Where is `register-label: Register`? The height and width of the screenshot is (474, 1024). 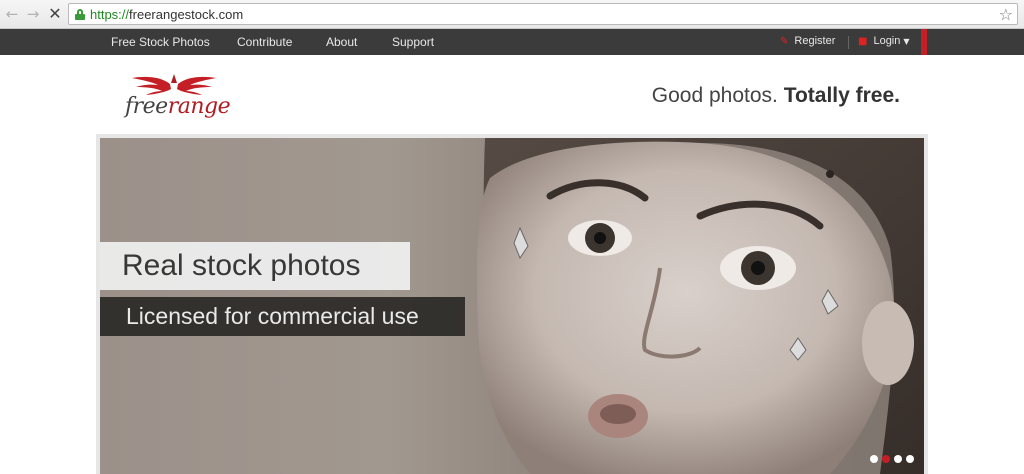
register-label: Register is located at coordinates (815, 41).